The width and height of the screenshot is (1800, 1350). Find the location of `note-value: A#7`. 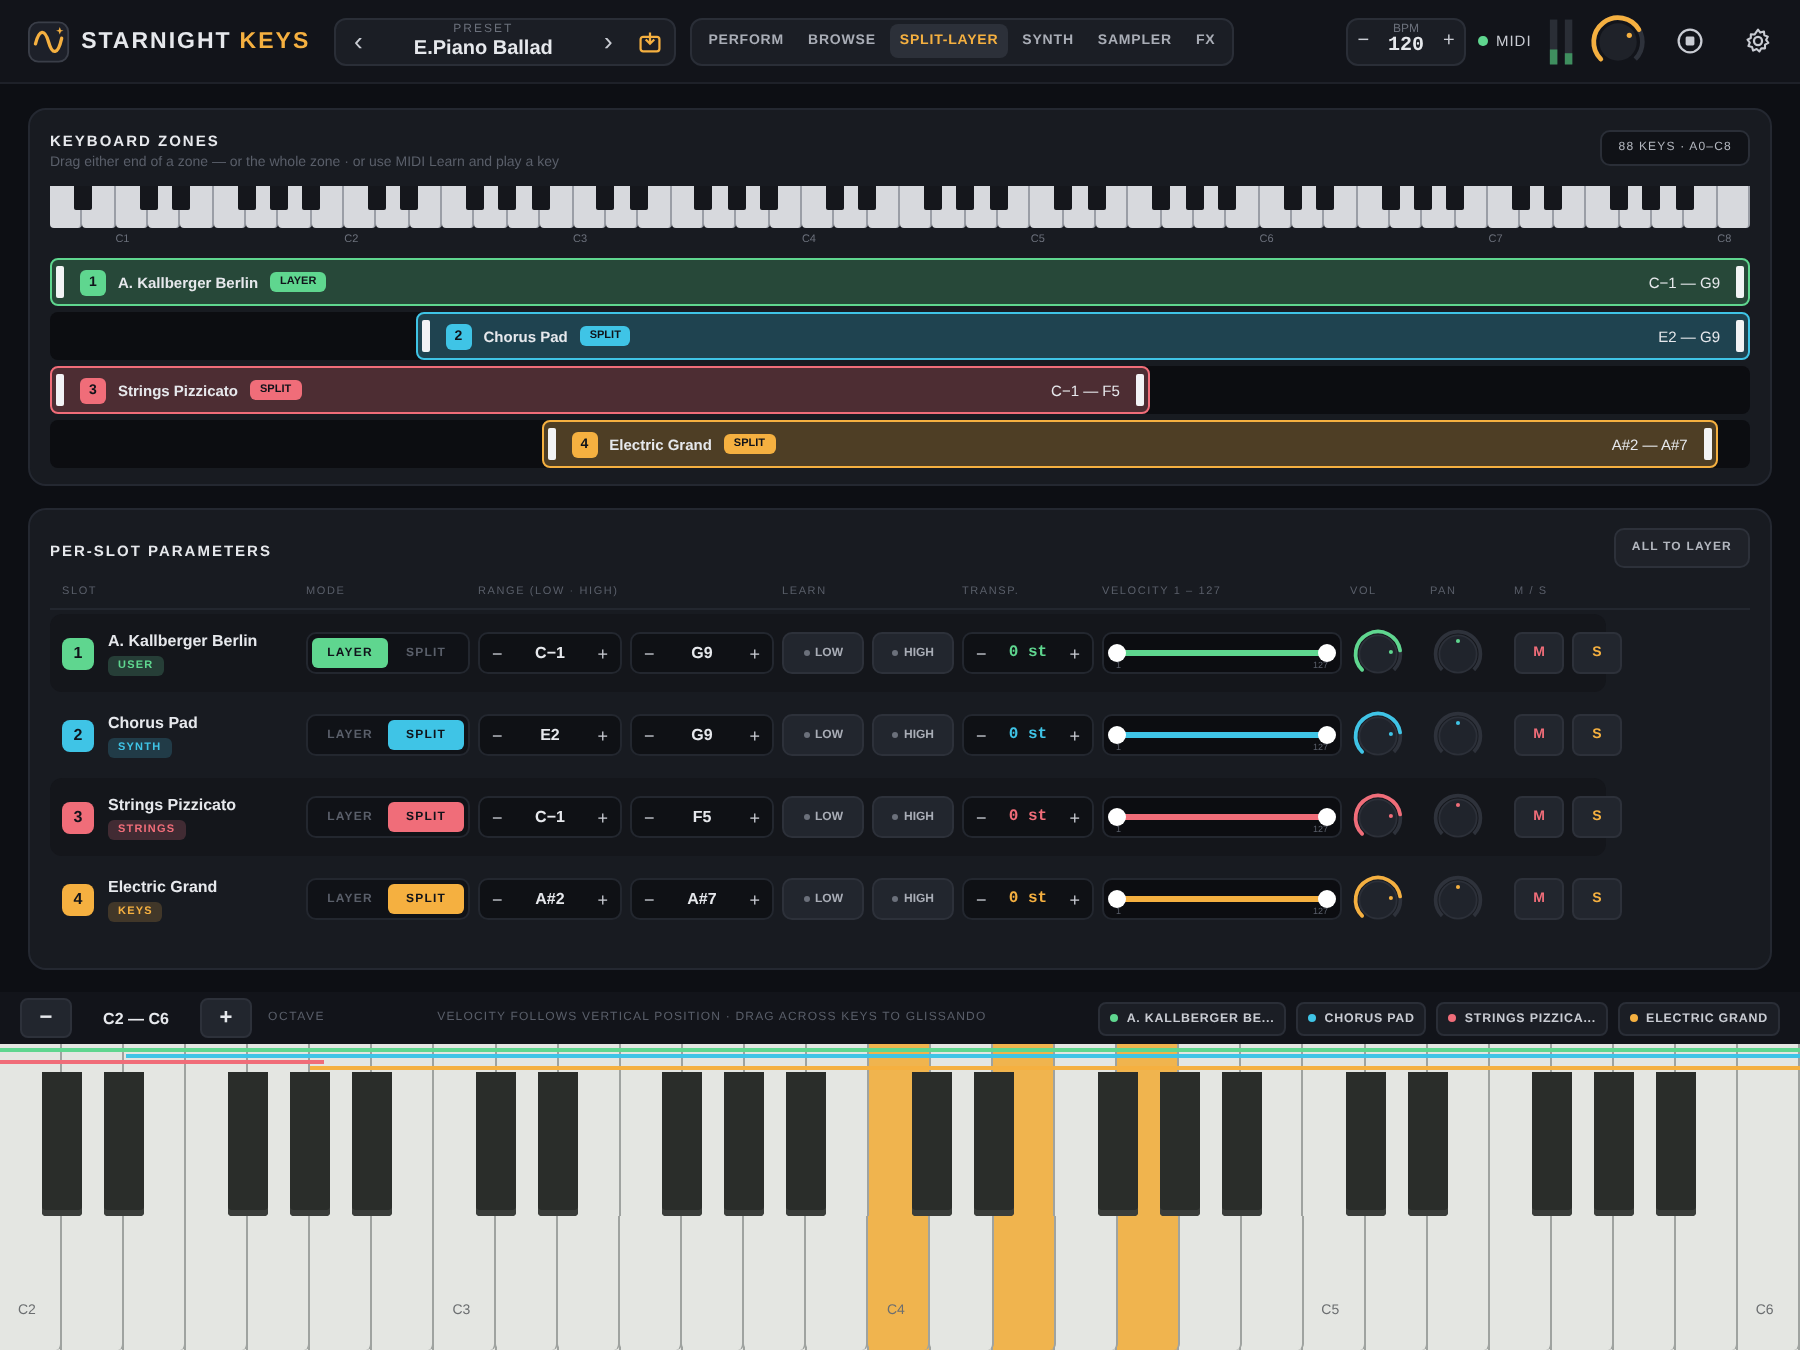

note-value: A#7 is located at coordinates (702, 899).